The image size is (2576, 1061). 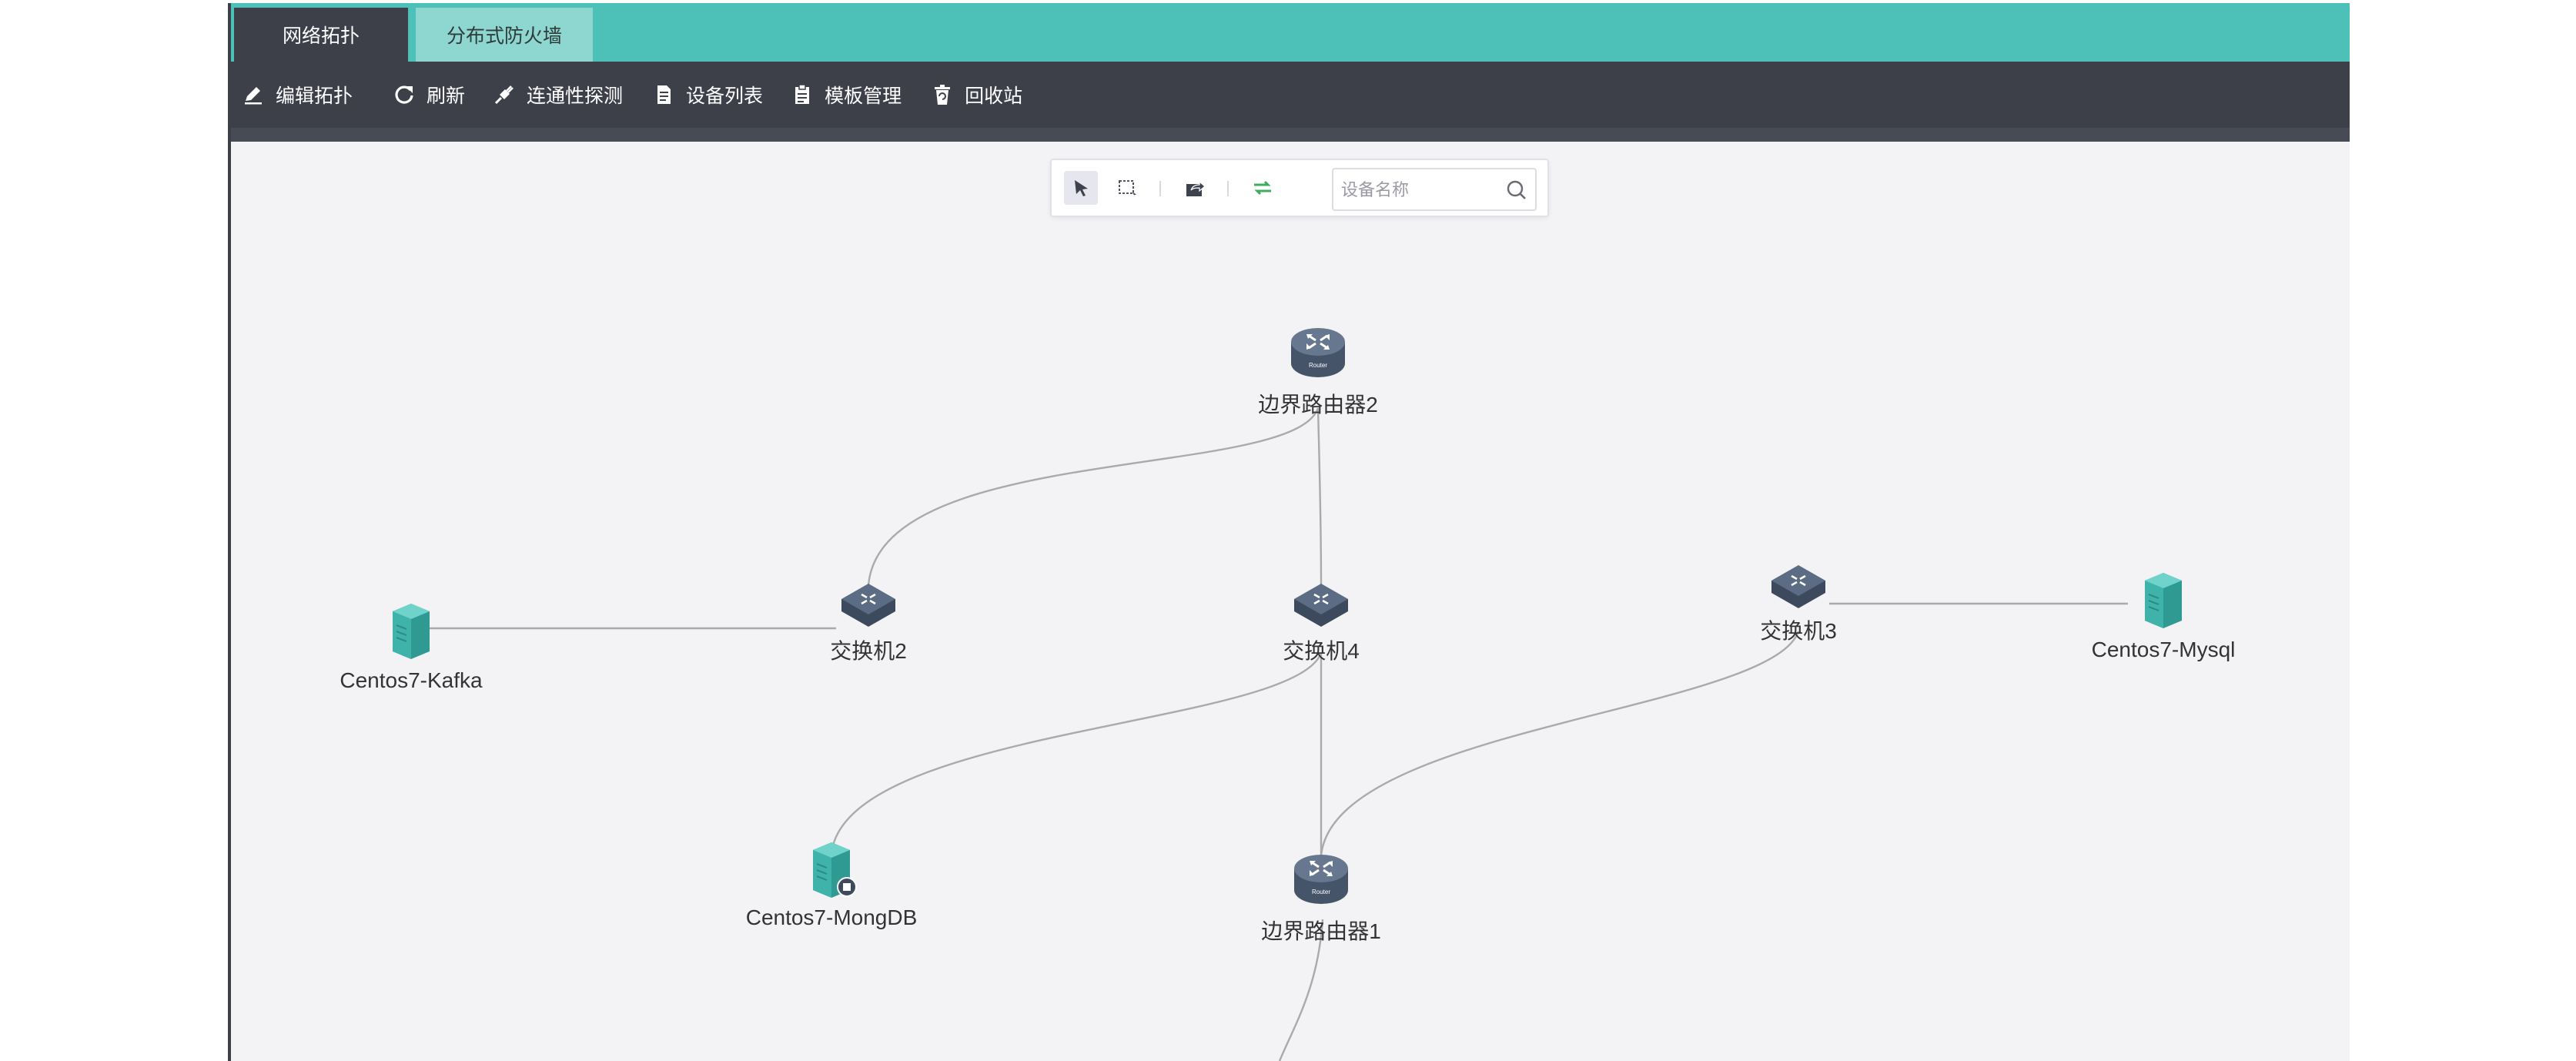 What do you see at coordinates (1290, 102) in the screenshot?
I see `main-toolbar: 编辑拓扑 刷新 连通性探测 设备列表 模板管理 回收站` at bounding box center [1290, 102].